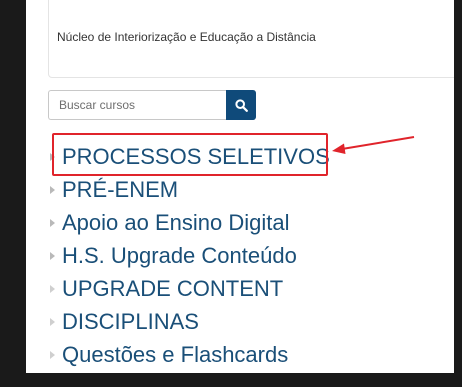 The width and height of the screenshot is (462, 387). Describe the element at coordinates (231, 380) in the screenshot. I see `bottom-frame-border` at that location.